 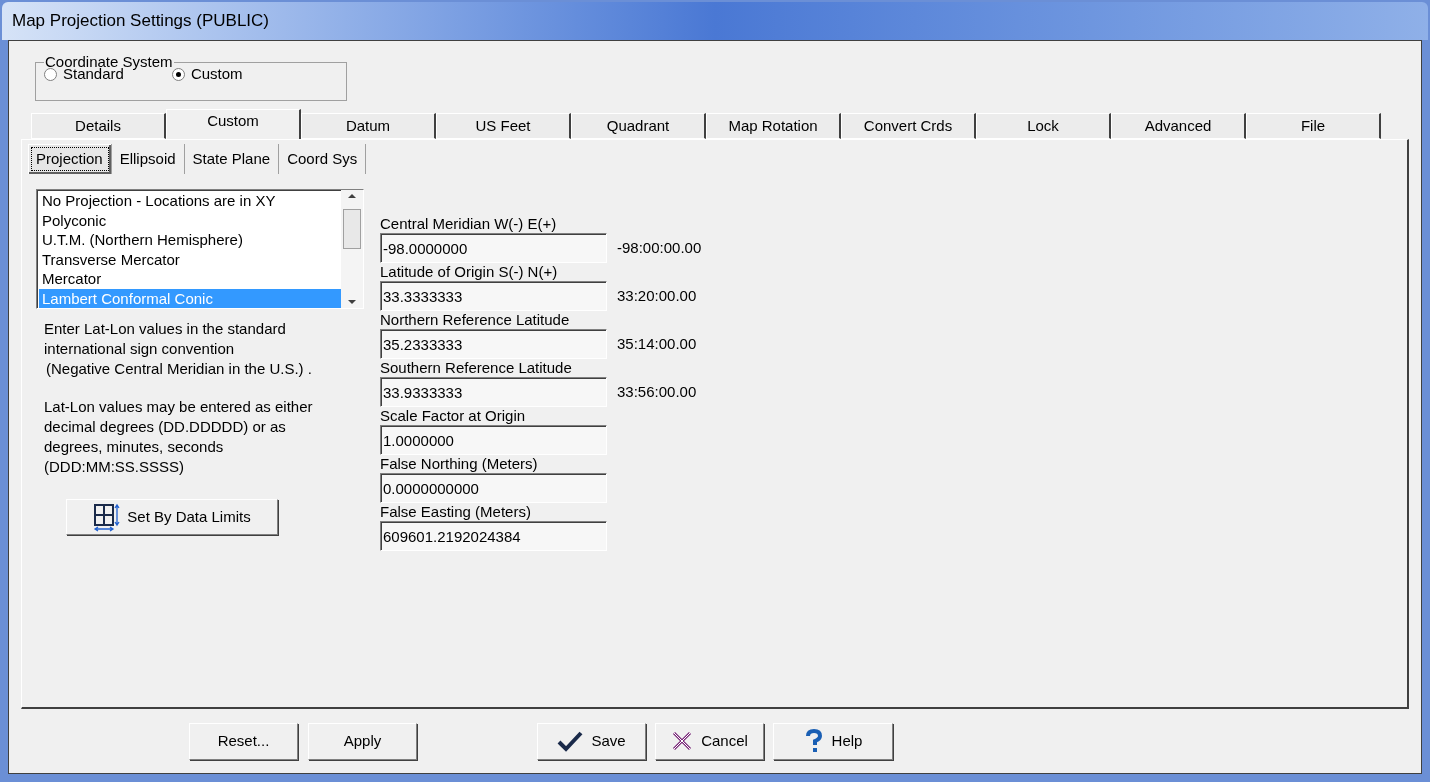 I want to click on tab: Quadrant, so click(x=638, y=126).